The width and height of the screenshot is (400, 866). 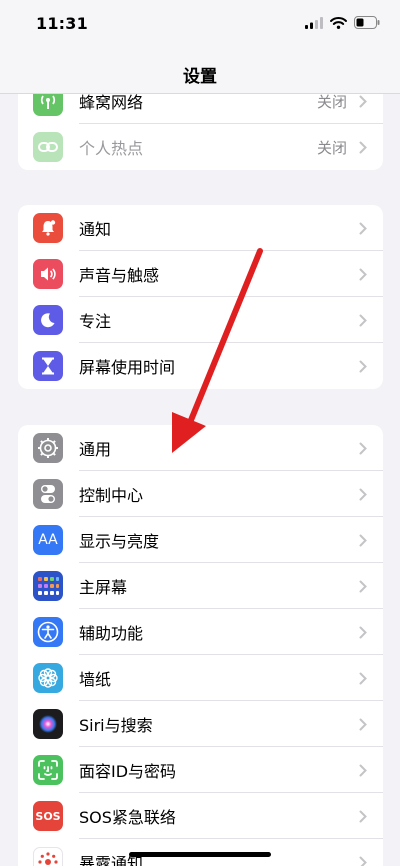 I want to click on moon-icon, so click(x=48, y=320).